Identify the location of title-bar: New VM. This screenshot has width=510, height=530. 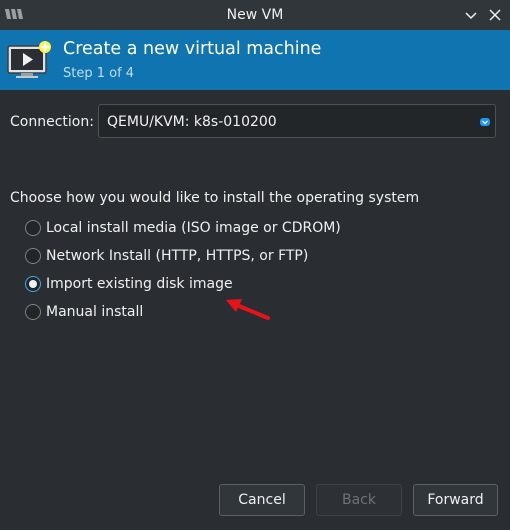
(255, 15).